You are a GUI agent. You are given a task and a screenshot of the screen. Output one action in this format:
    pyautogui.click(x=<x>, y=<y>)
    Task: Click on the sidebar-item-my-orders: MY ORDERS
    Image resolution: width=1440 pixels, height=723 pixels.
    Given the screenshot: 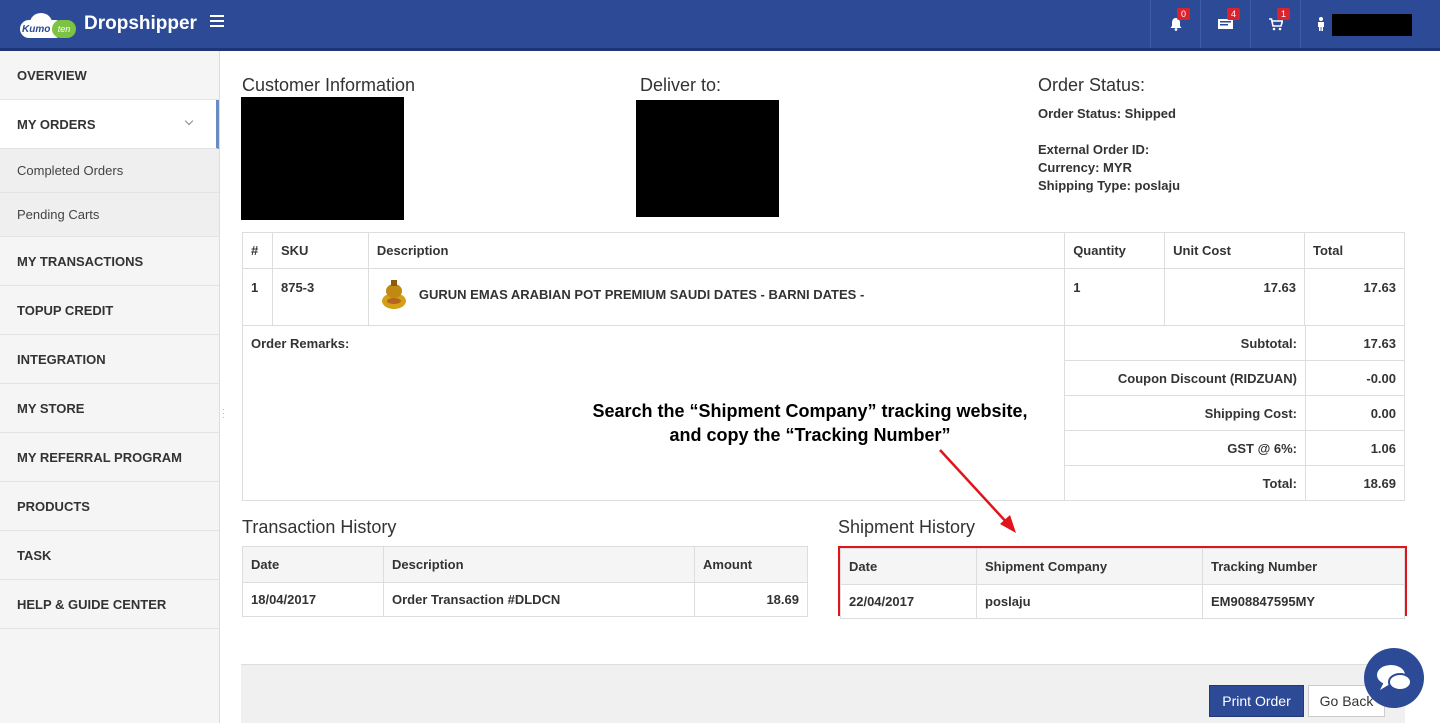 What is the action you would take?
    pyautogui.click(x=109, y=124)
    